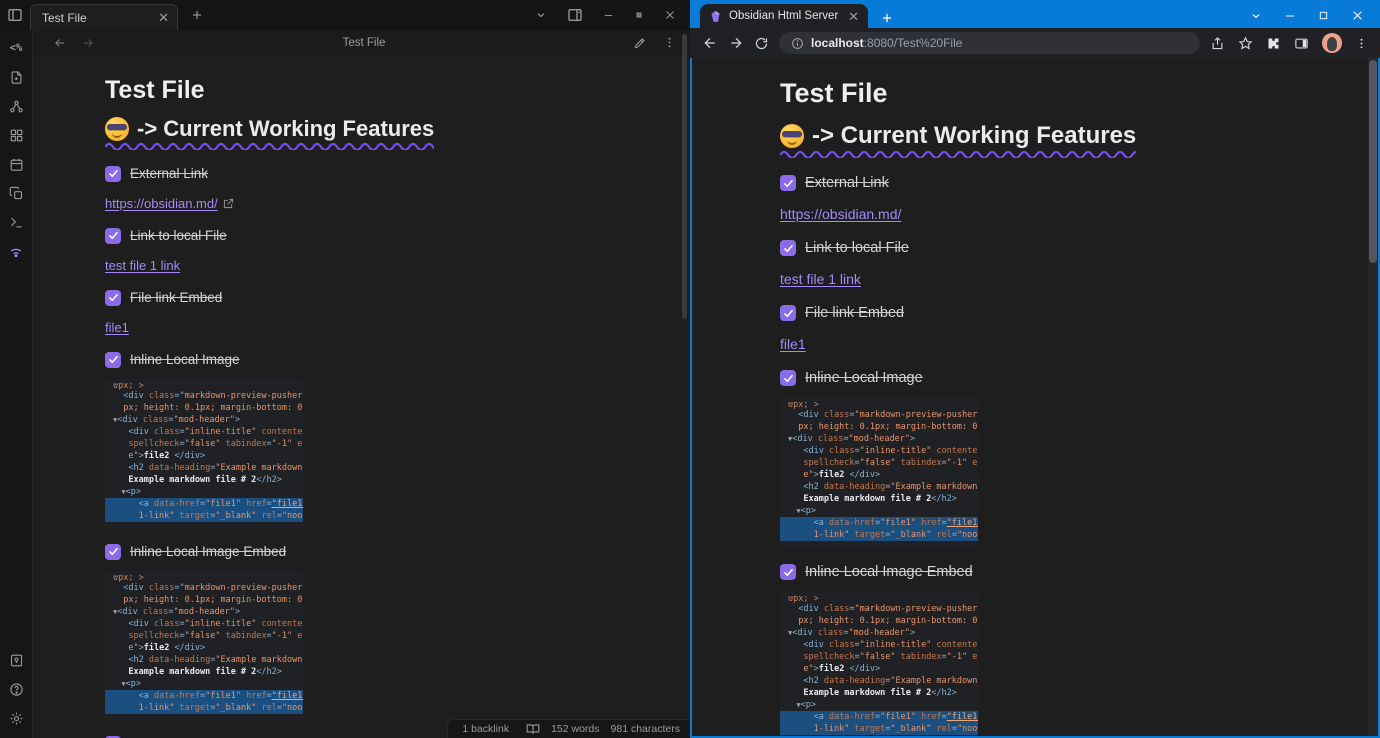 Image resolution: width=1380 pixels, height=738 pixels. Describe the element at coordinates (16, 718) in the screenshot. I see `settings-gear-icon` at that location.